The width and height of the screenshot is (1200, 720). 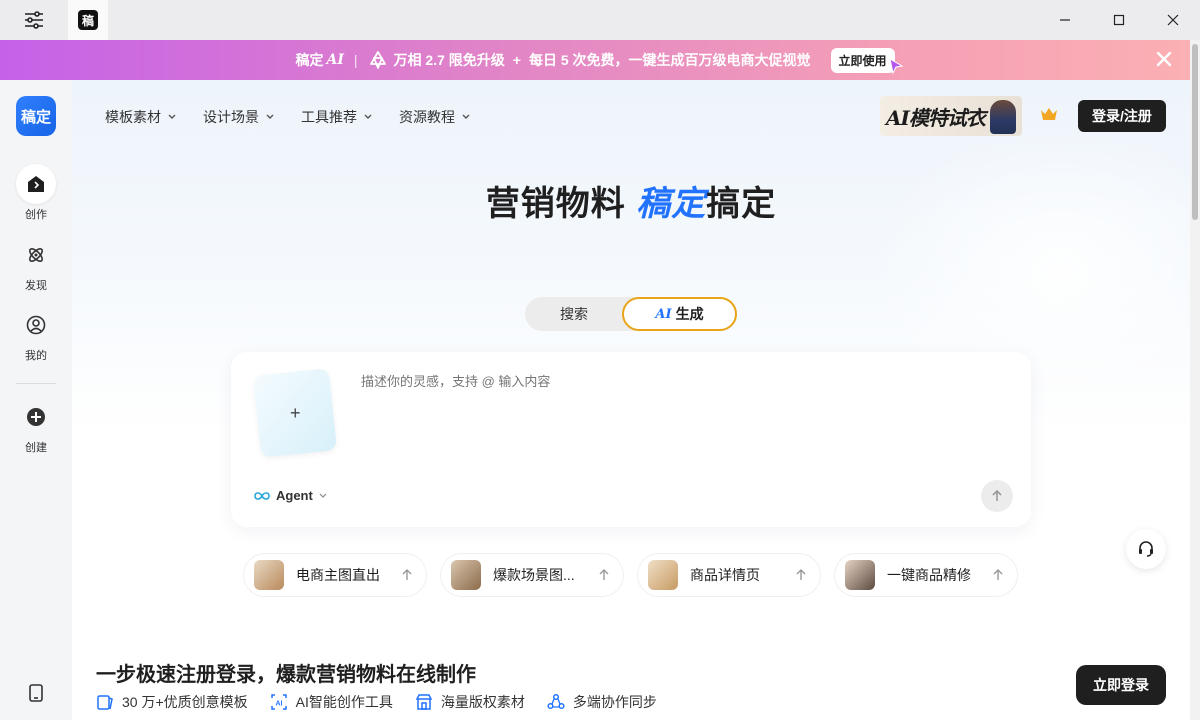 What do you see at coordinates (335, 60) in the screenshot?
I see `banner-brand-ai: AI` at bounding box center [335, 60].